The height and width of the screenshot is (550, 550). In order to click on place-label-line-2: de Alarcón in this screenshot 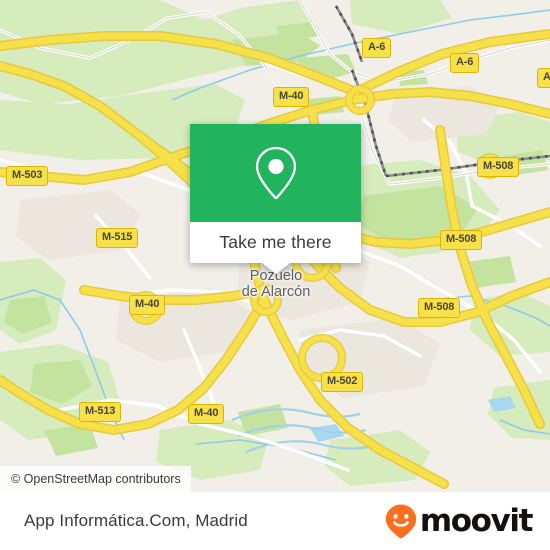, I will do `click(276, 292)`.